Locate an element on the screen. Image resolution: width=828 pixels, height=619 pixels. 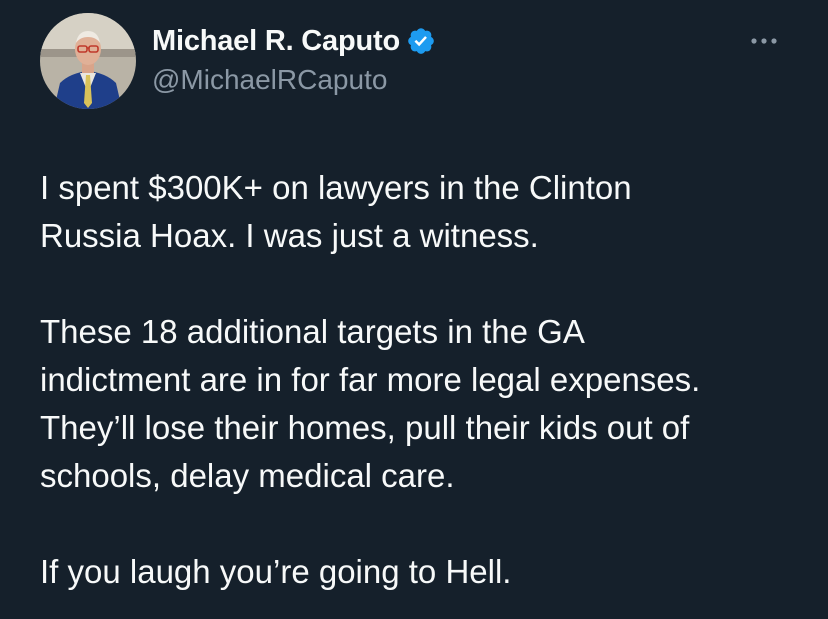
more-options-button is located at coordinates (764, 41).